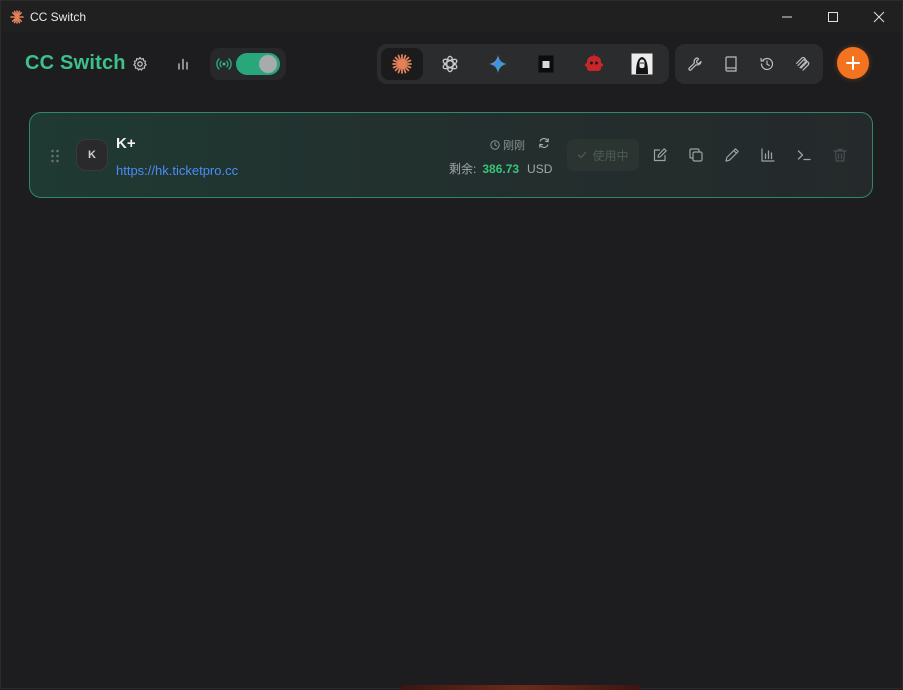 The width and height of the screenshot is (903, 690). I want to click on balance-amount: 386.73, so click(501, 169).